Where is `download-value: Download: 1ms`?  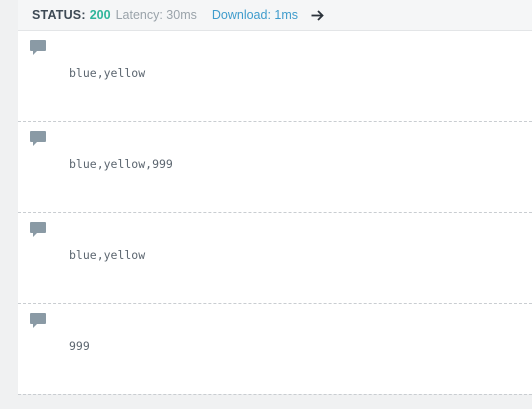 download-value: Download: 1ms is located at coordinates (255, 15).